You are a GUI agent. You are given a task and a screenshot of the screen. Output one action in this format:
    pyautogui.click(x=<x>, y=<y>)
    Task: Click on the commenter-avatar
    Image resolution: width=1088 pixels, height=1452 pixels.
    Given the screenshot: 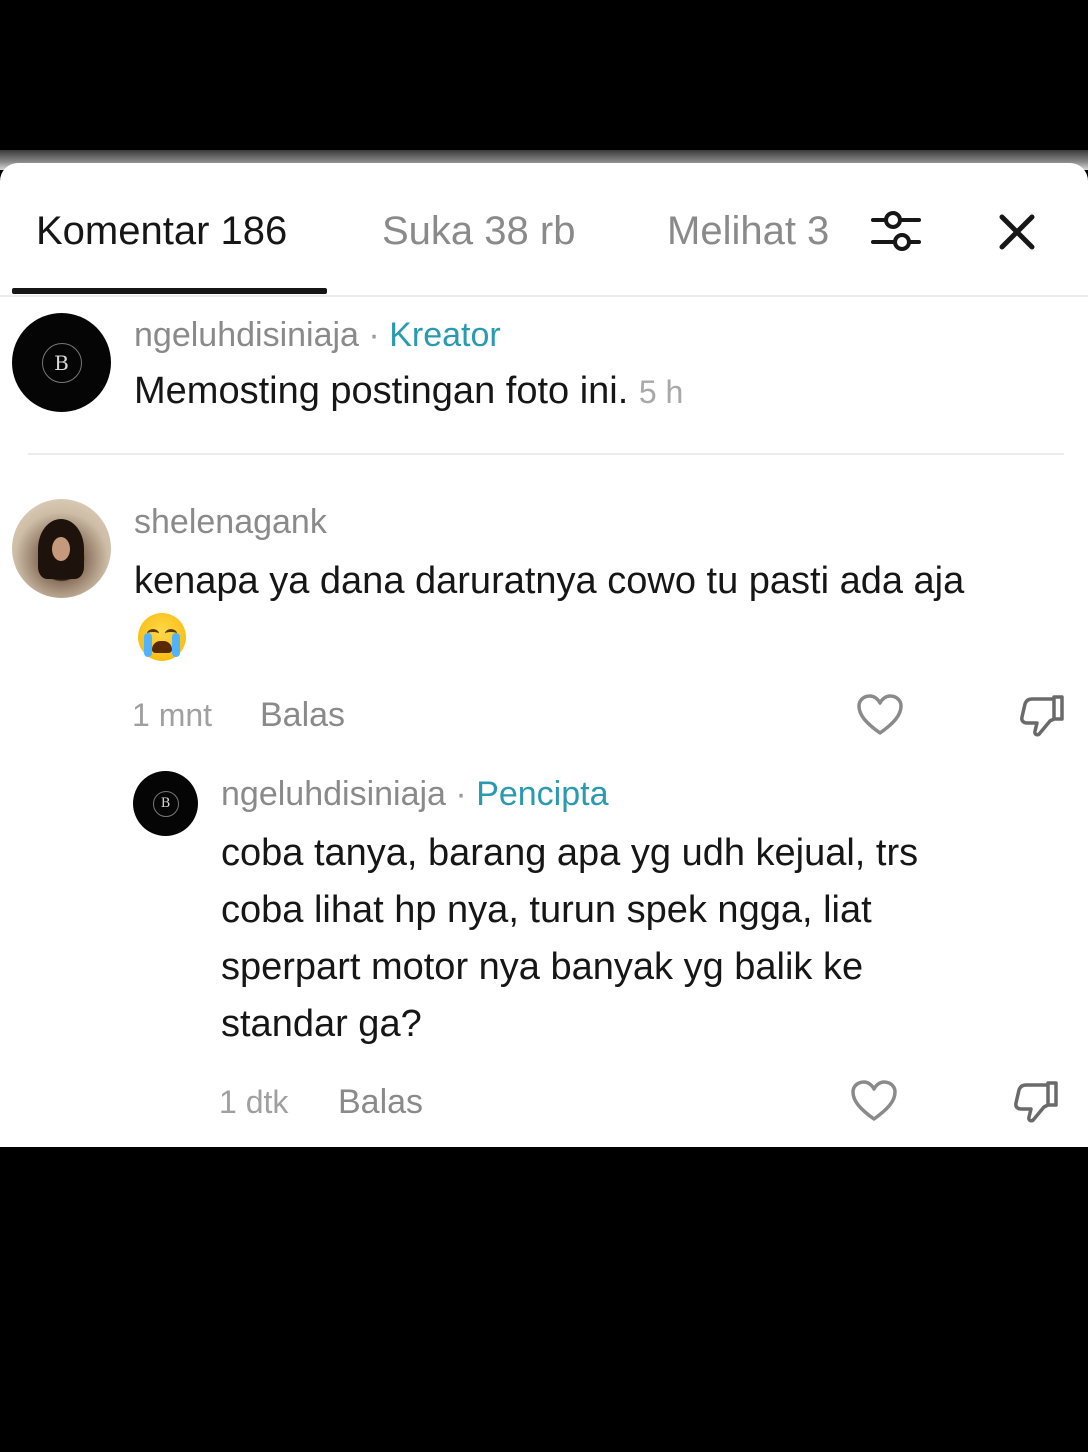 What is the action you would take?
    pyautogui.click(x=61, y=548)
    